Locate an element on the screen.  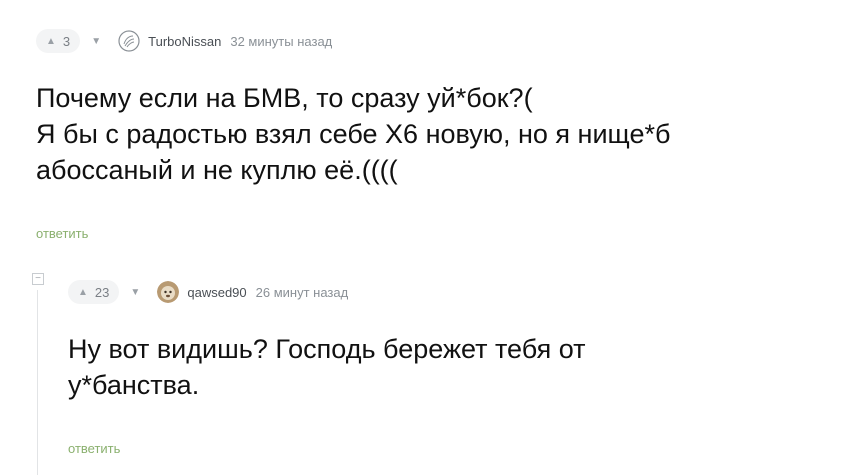
vote-counter: ▲ 23 is located at coordinates (94, 292).